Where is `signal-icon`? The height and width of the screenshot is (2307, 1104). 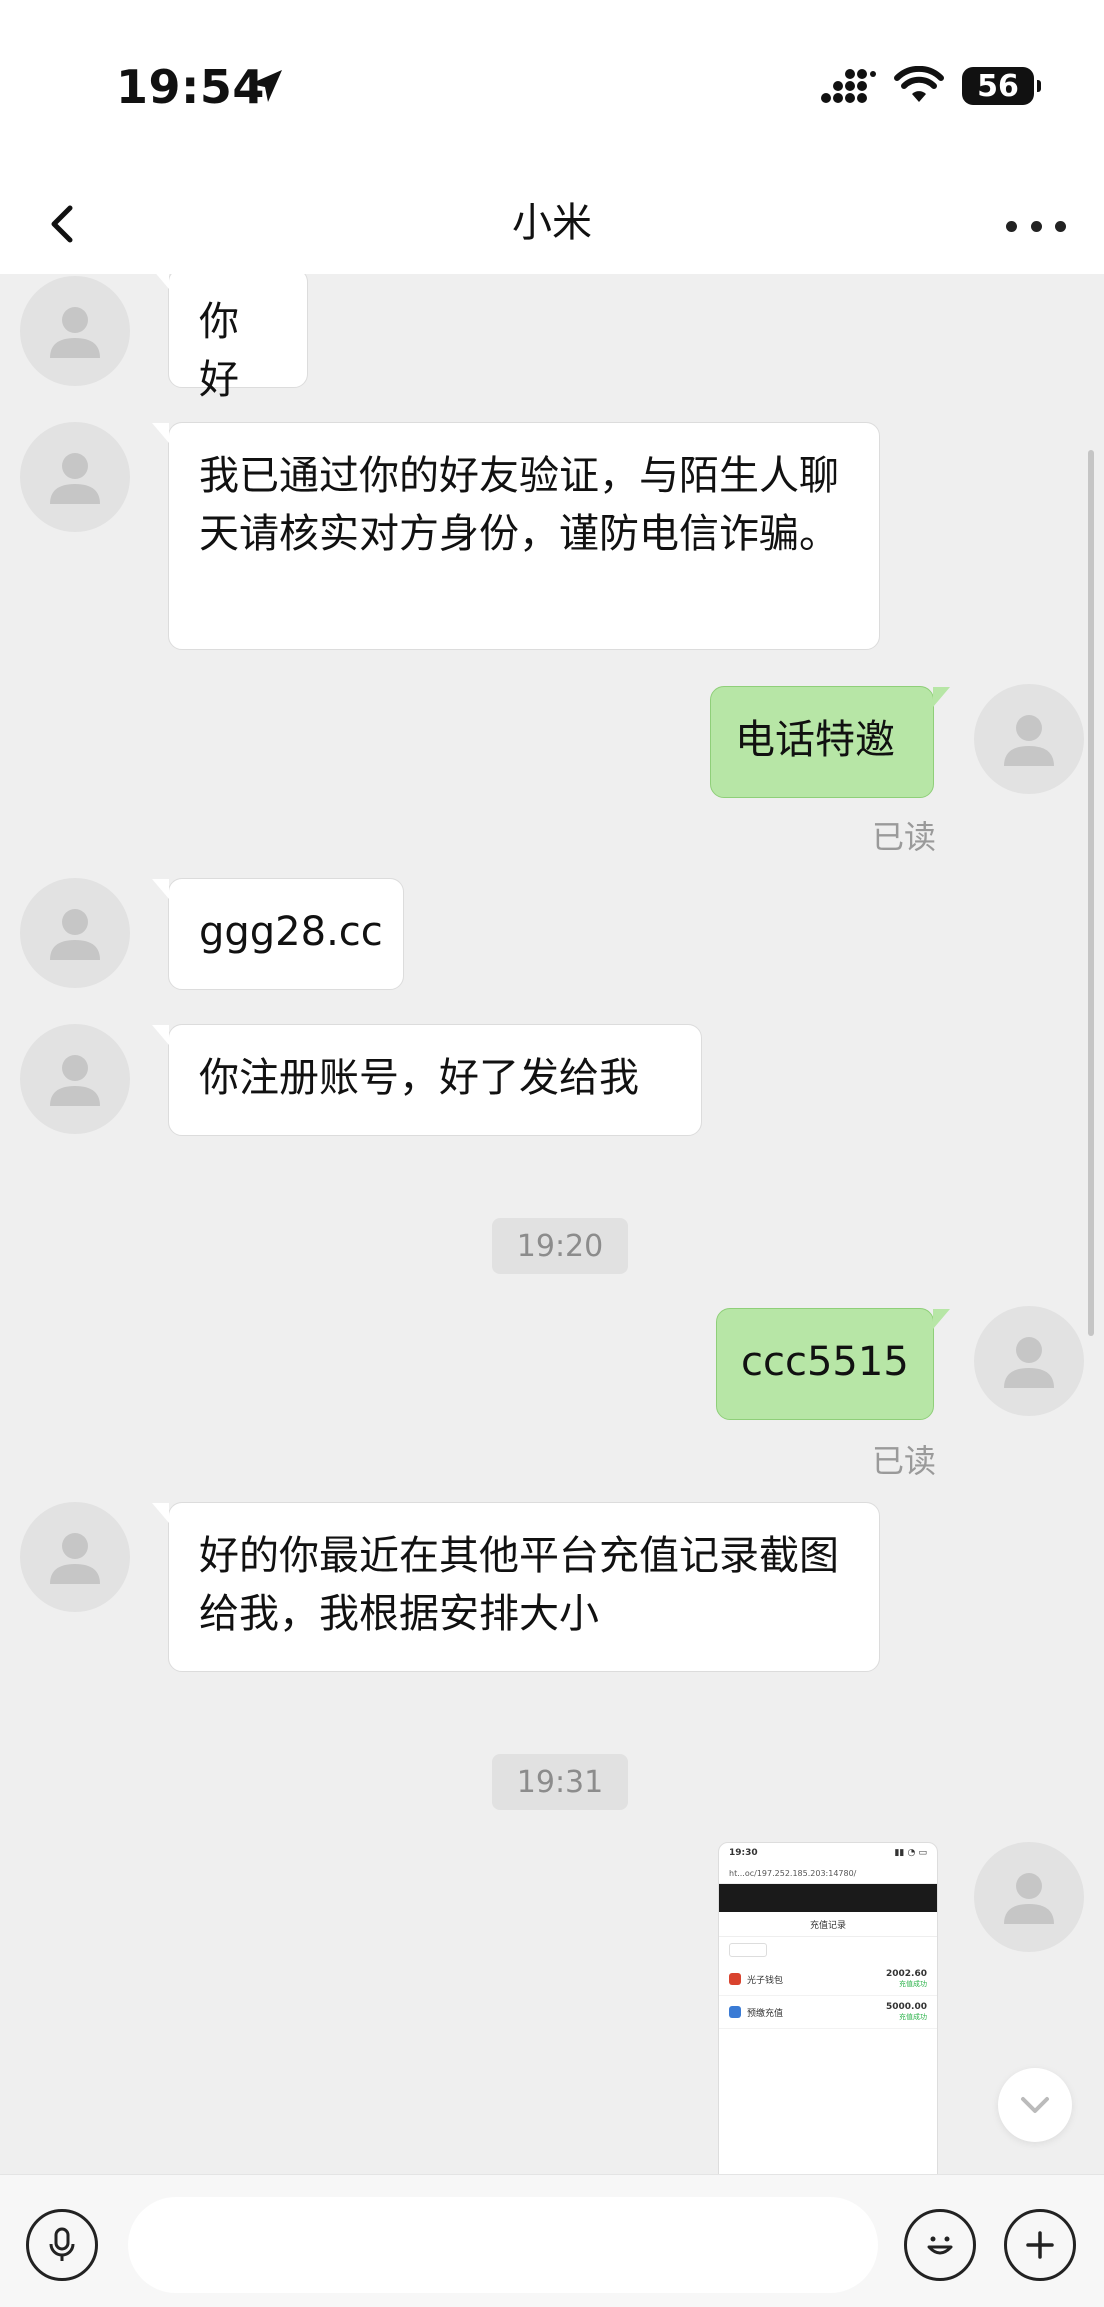
signal-icon is located at coordinates (848, 86).